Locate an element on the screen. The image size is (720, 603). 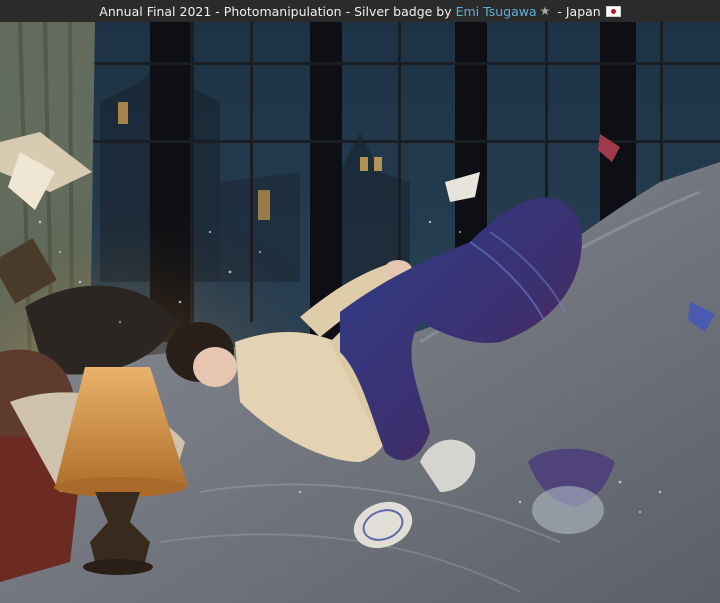
japan-flag-icon is located at coordinates (613, 11).